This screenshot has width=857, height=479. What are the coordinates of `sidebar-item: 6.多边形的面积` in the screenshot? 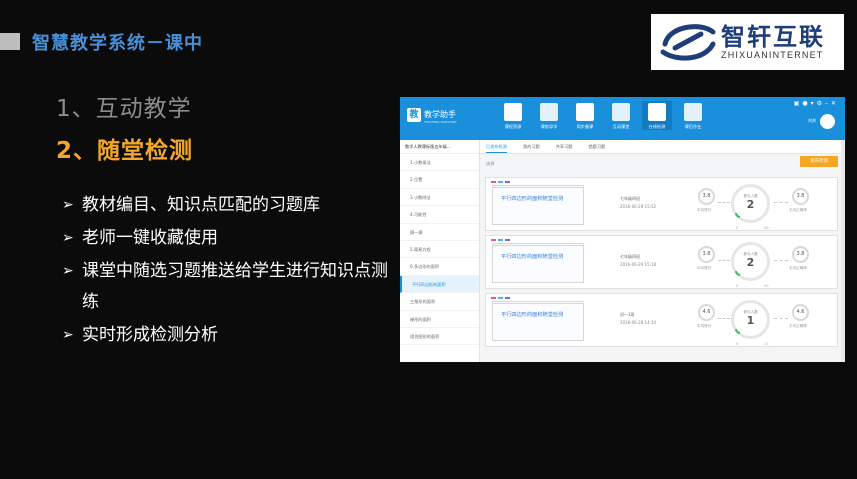 It's located at (439, 267).